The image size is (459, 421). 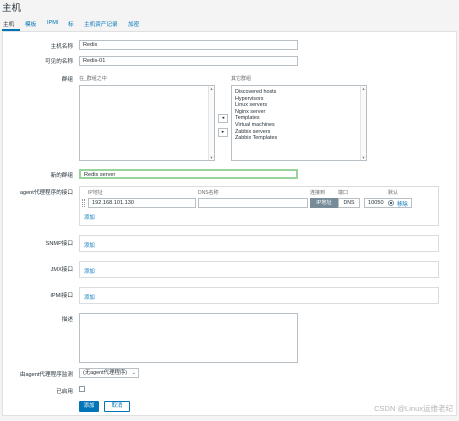 I want to click on description-label: 描述, so click(x=67, y=320).